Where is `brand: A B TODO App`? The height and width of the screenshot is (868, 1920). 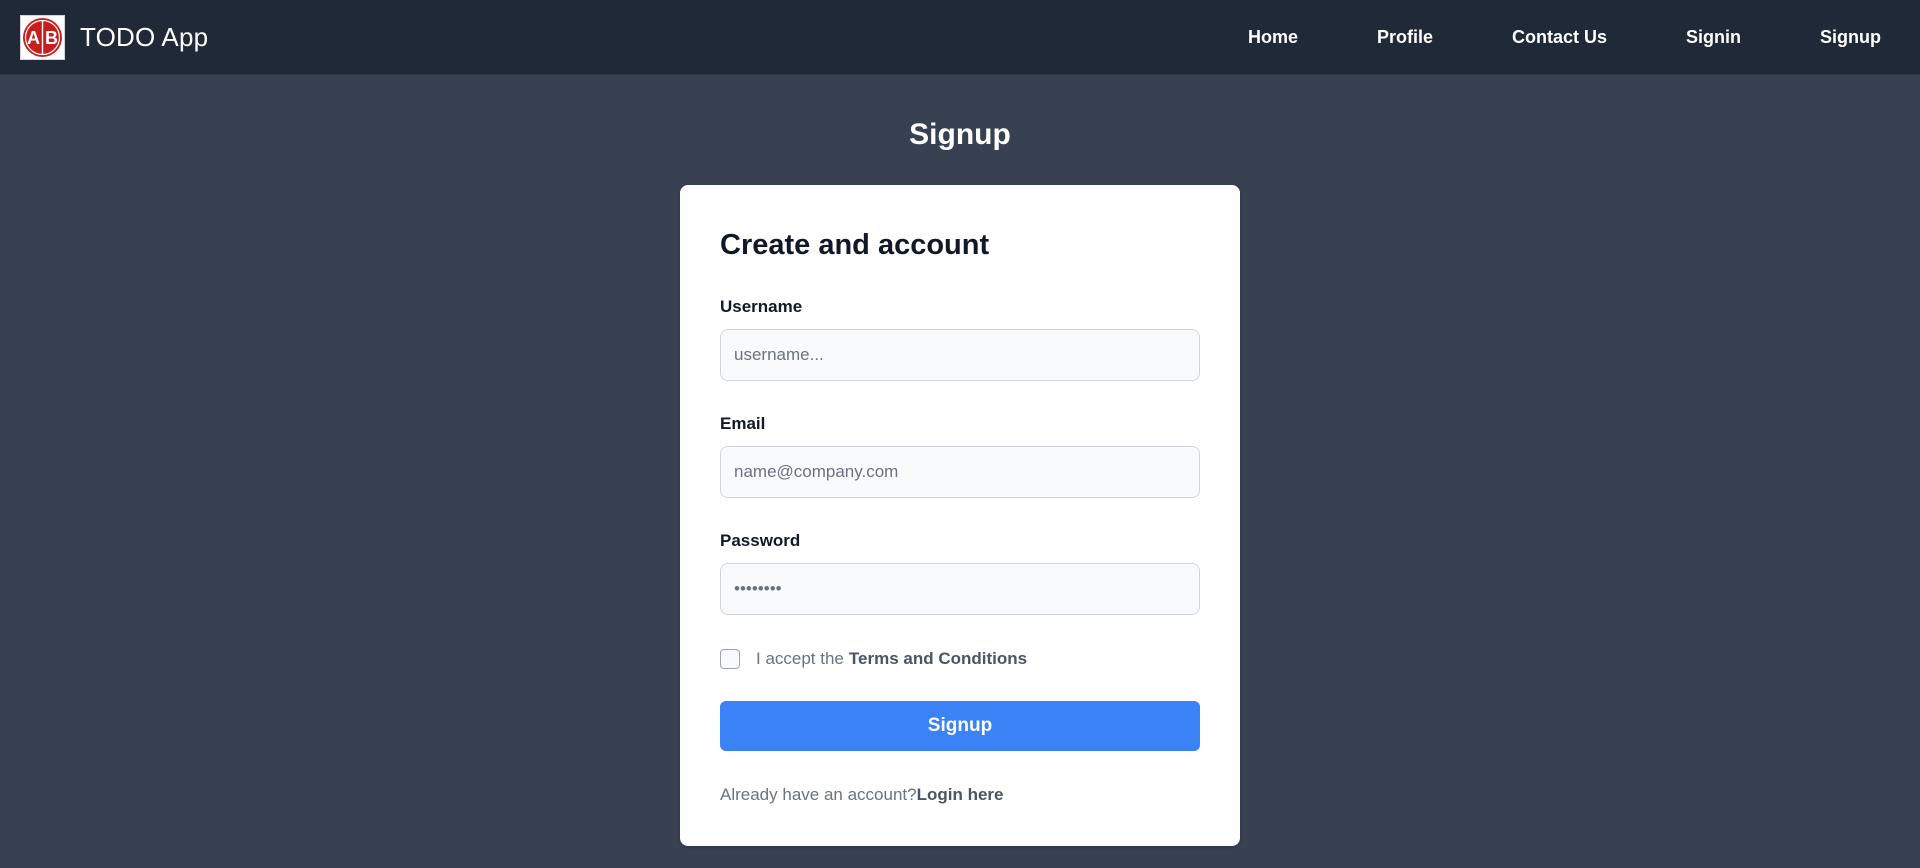 brand: A B TODO App is located at coordinates (114, 37).